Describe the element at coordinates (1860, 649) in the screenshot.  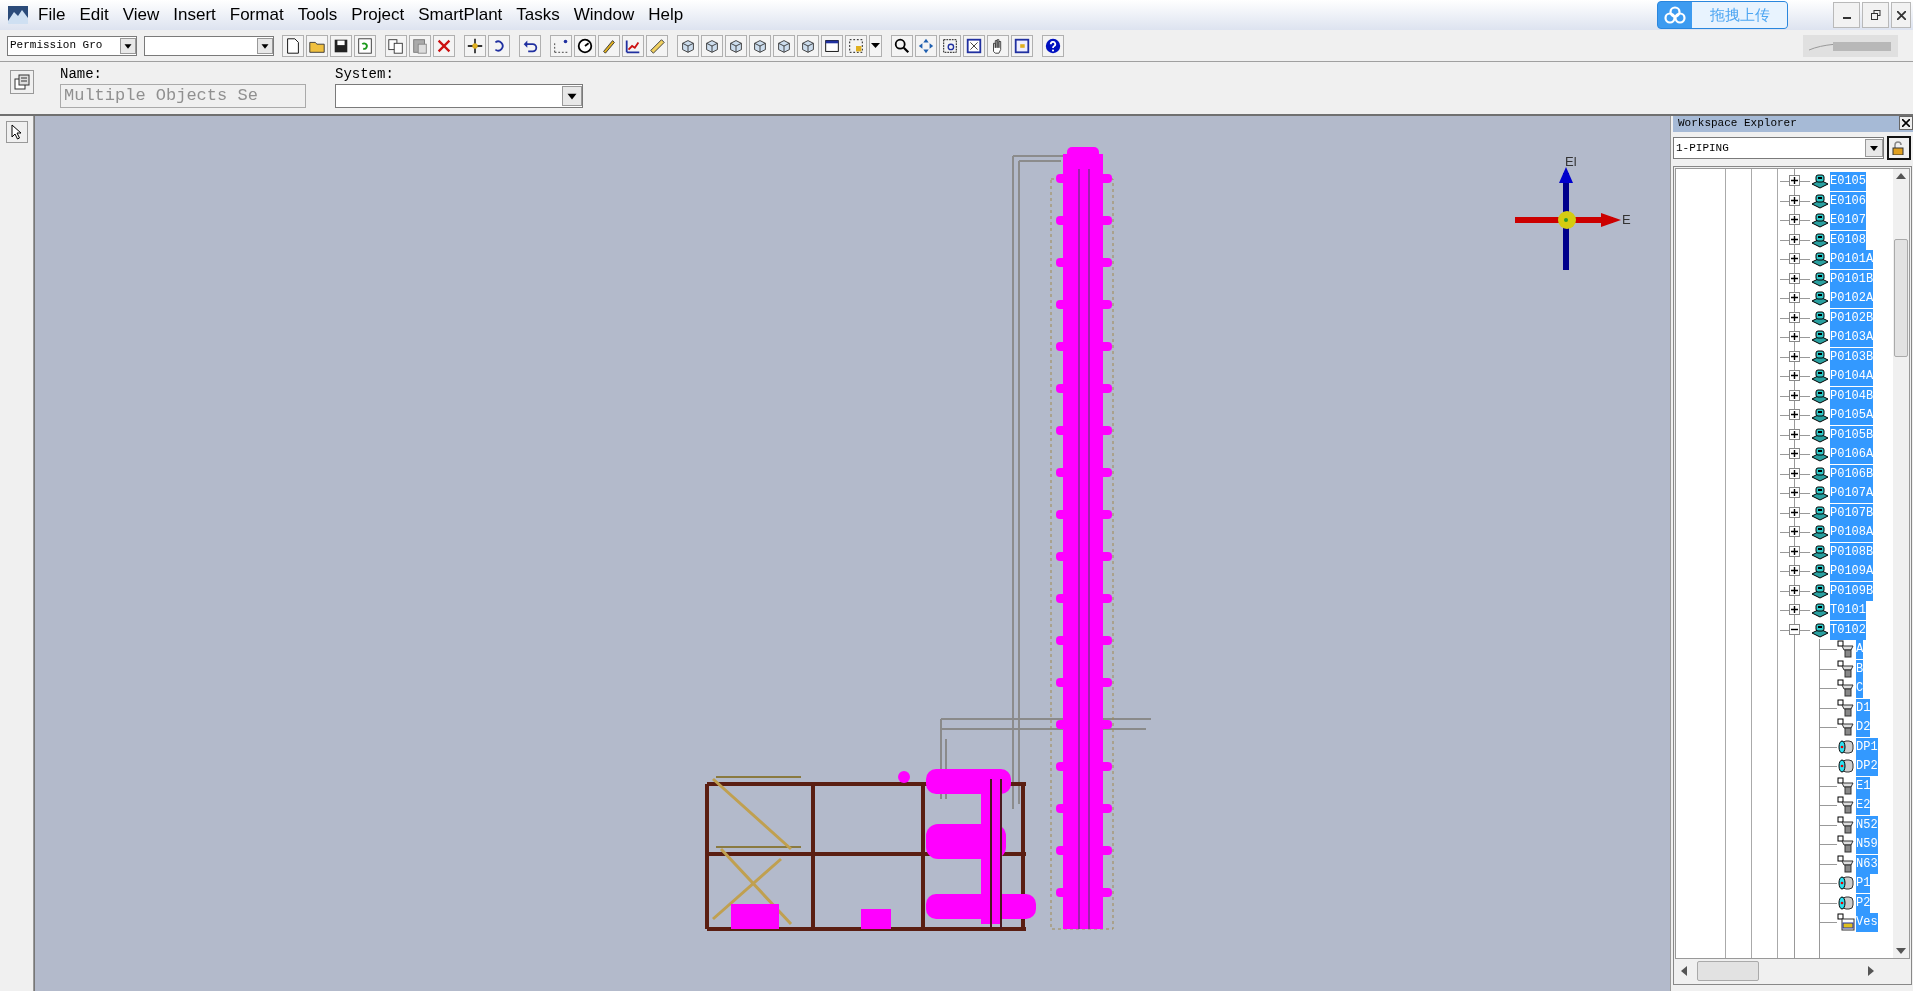
I see `tree-item: A` at that location.